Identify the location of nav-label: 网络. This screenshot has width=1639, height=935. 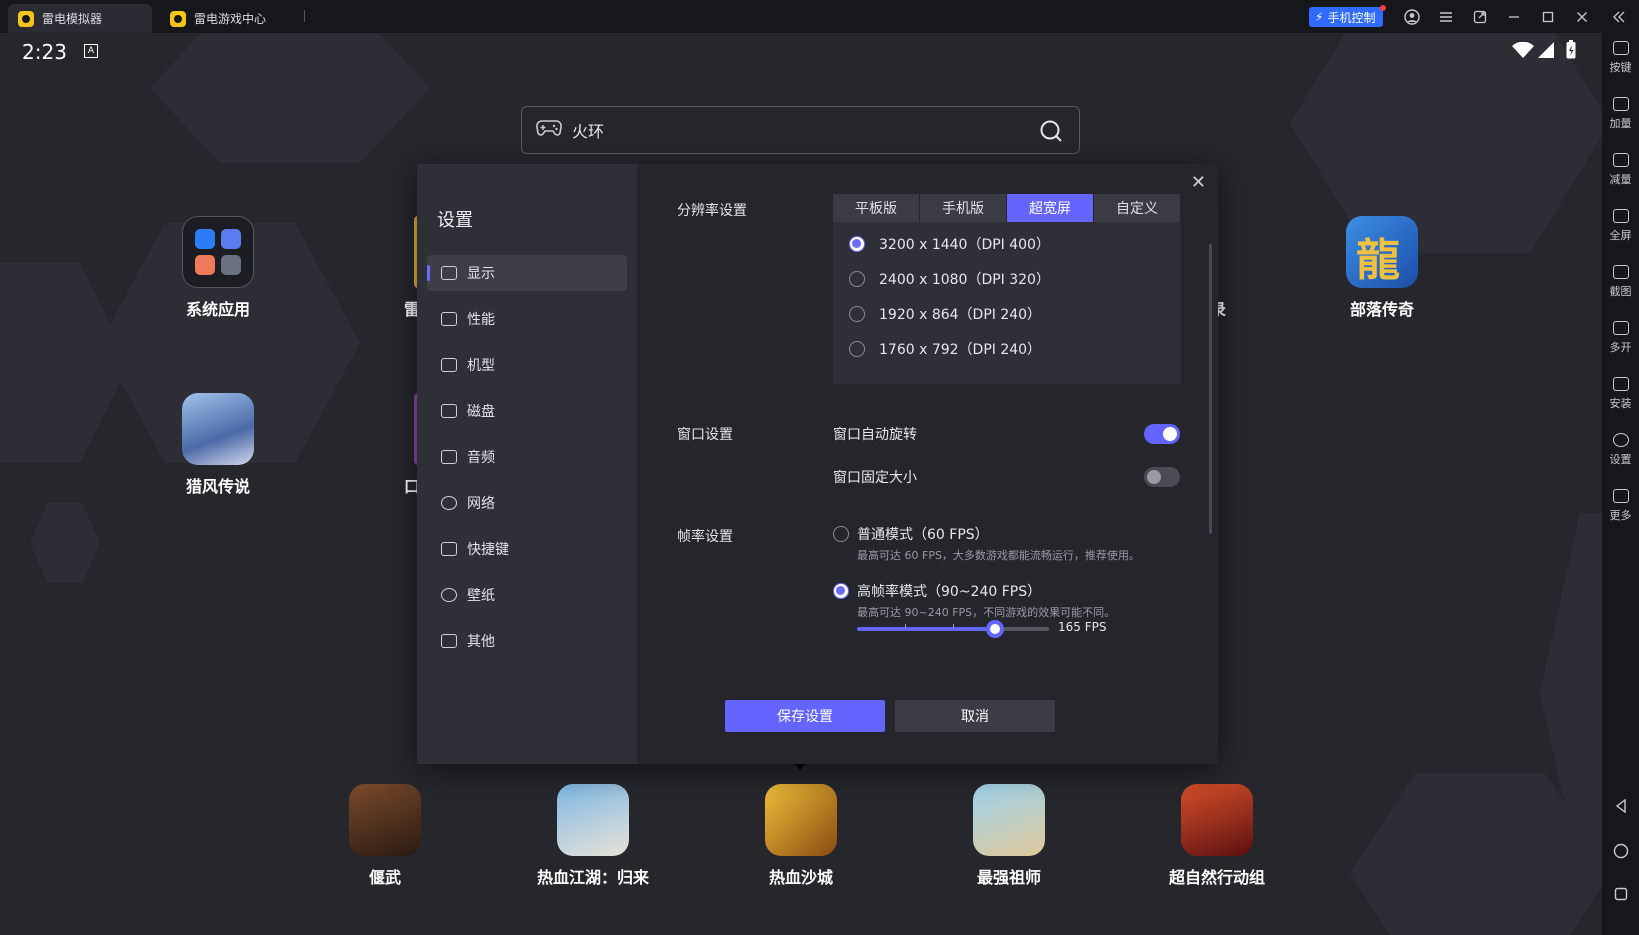
(481, 504).